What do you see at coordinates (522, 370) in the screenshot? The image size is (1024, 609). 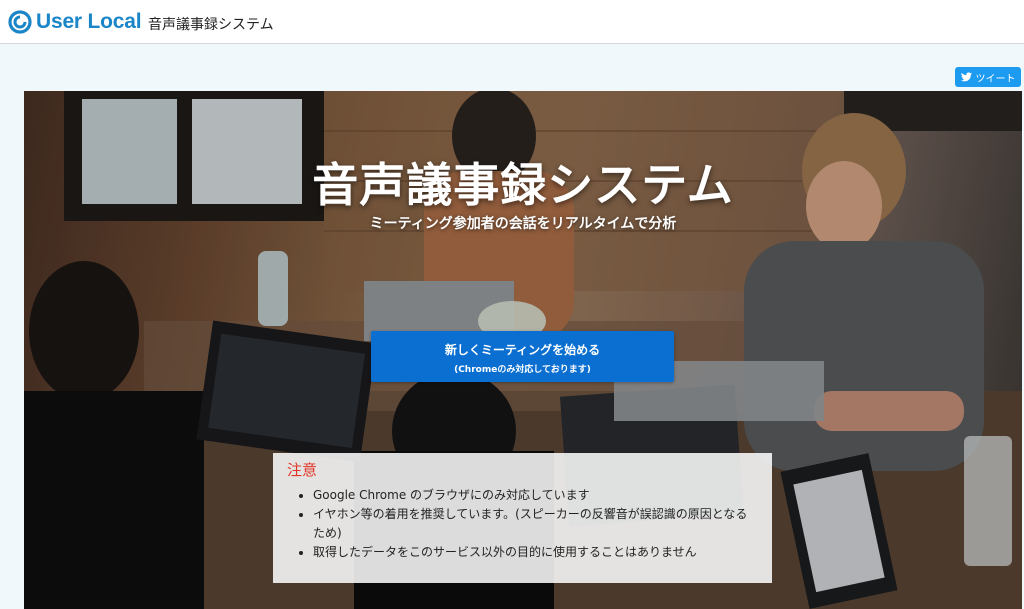 I see `chrome-only-note: (Chromeのみ対応しております)` at bounding box center [522, 370].